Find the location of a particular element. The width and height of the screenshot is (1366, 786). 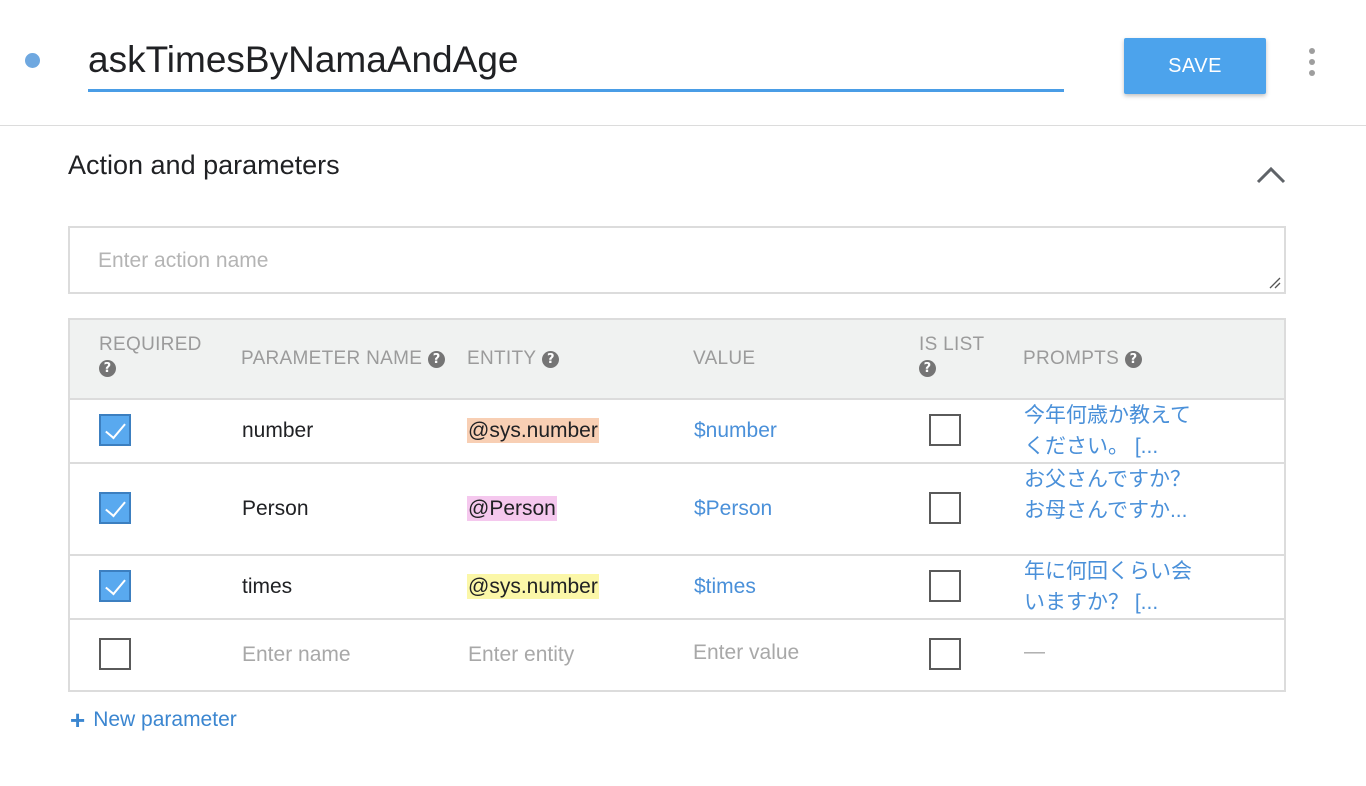

new-parameter-label: New parameter is located at coordinates (165, 719).